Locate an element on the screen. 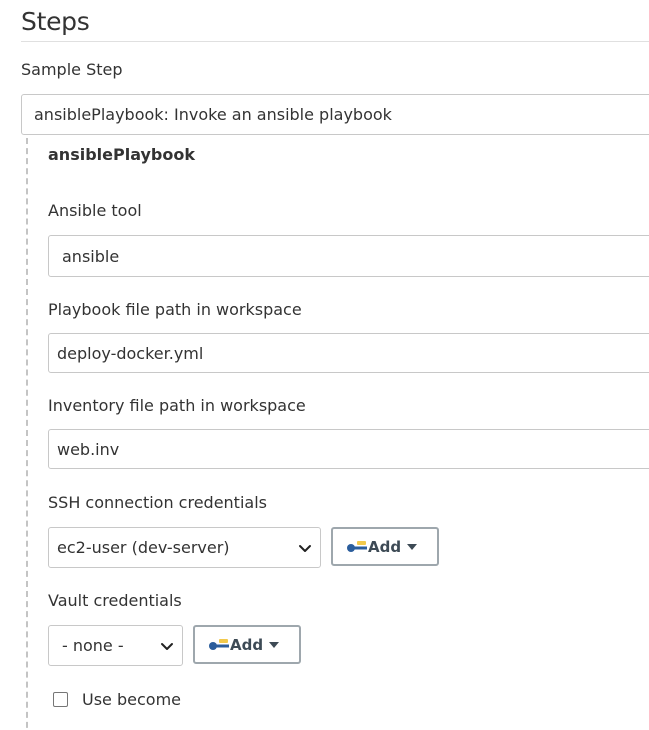 This screenshot has width=649, height=730. ssh-credentials-selected-value: ec2-user (dev-server) is located at coordinates (143, 547).